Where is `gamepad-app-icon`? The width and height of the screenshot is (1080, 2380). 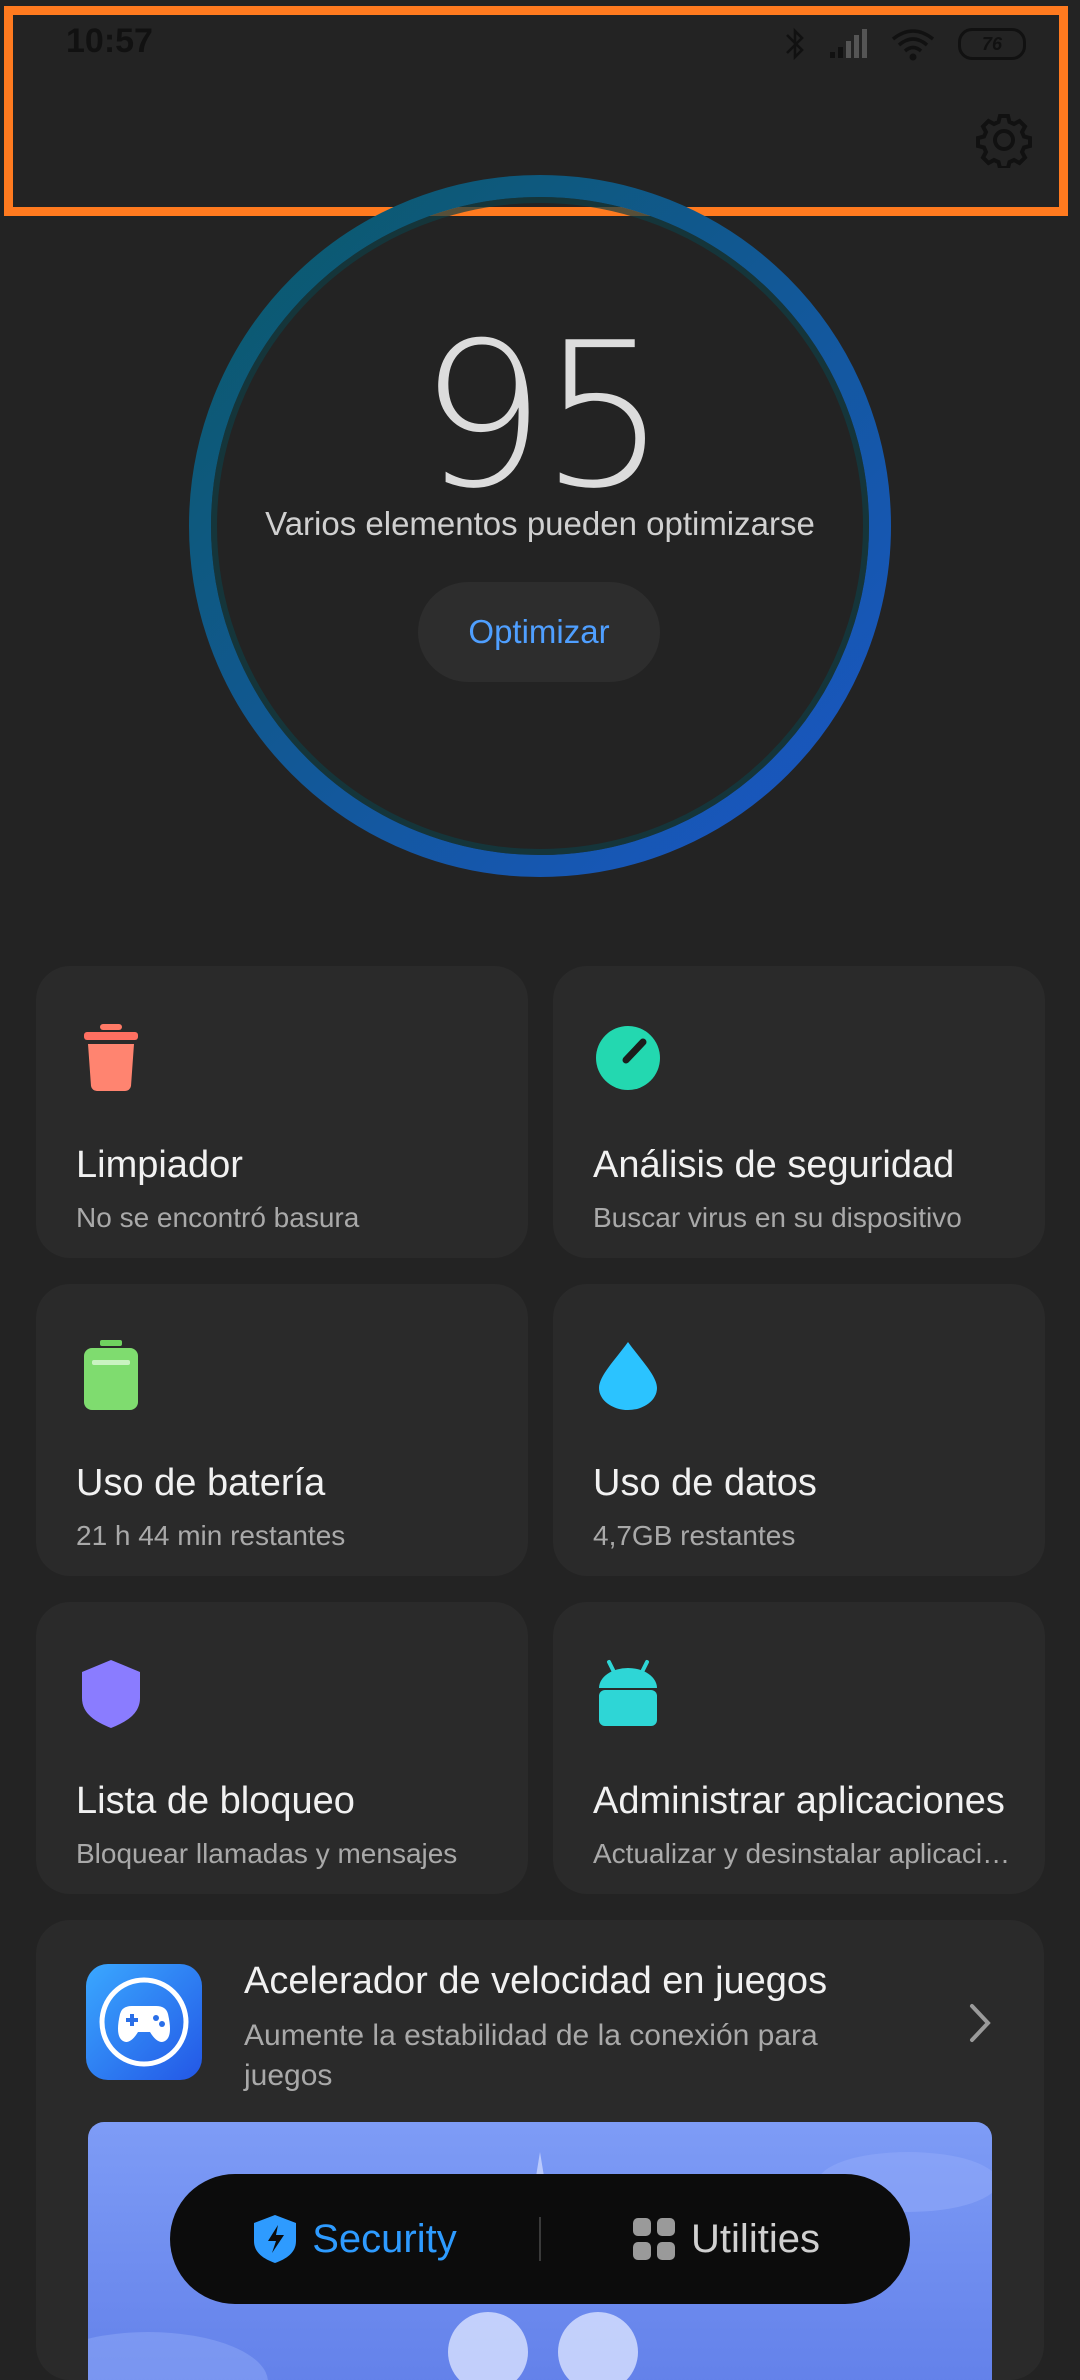
gamepad-app-icon is located at coordinates (144, 2022).